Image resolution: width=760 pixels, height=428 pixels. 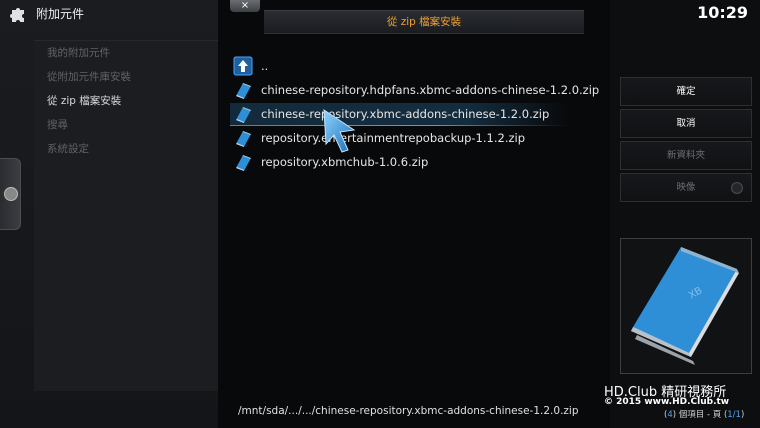 What do you see at coordinates (126, 53) in the screenshot?
I see `sidebar-item-my-addons: 我的附加元件` at bounding box center [126, 53].